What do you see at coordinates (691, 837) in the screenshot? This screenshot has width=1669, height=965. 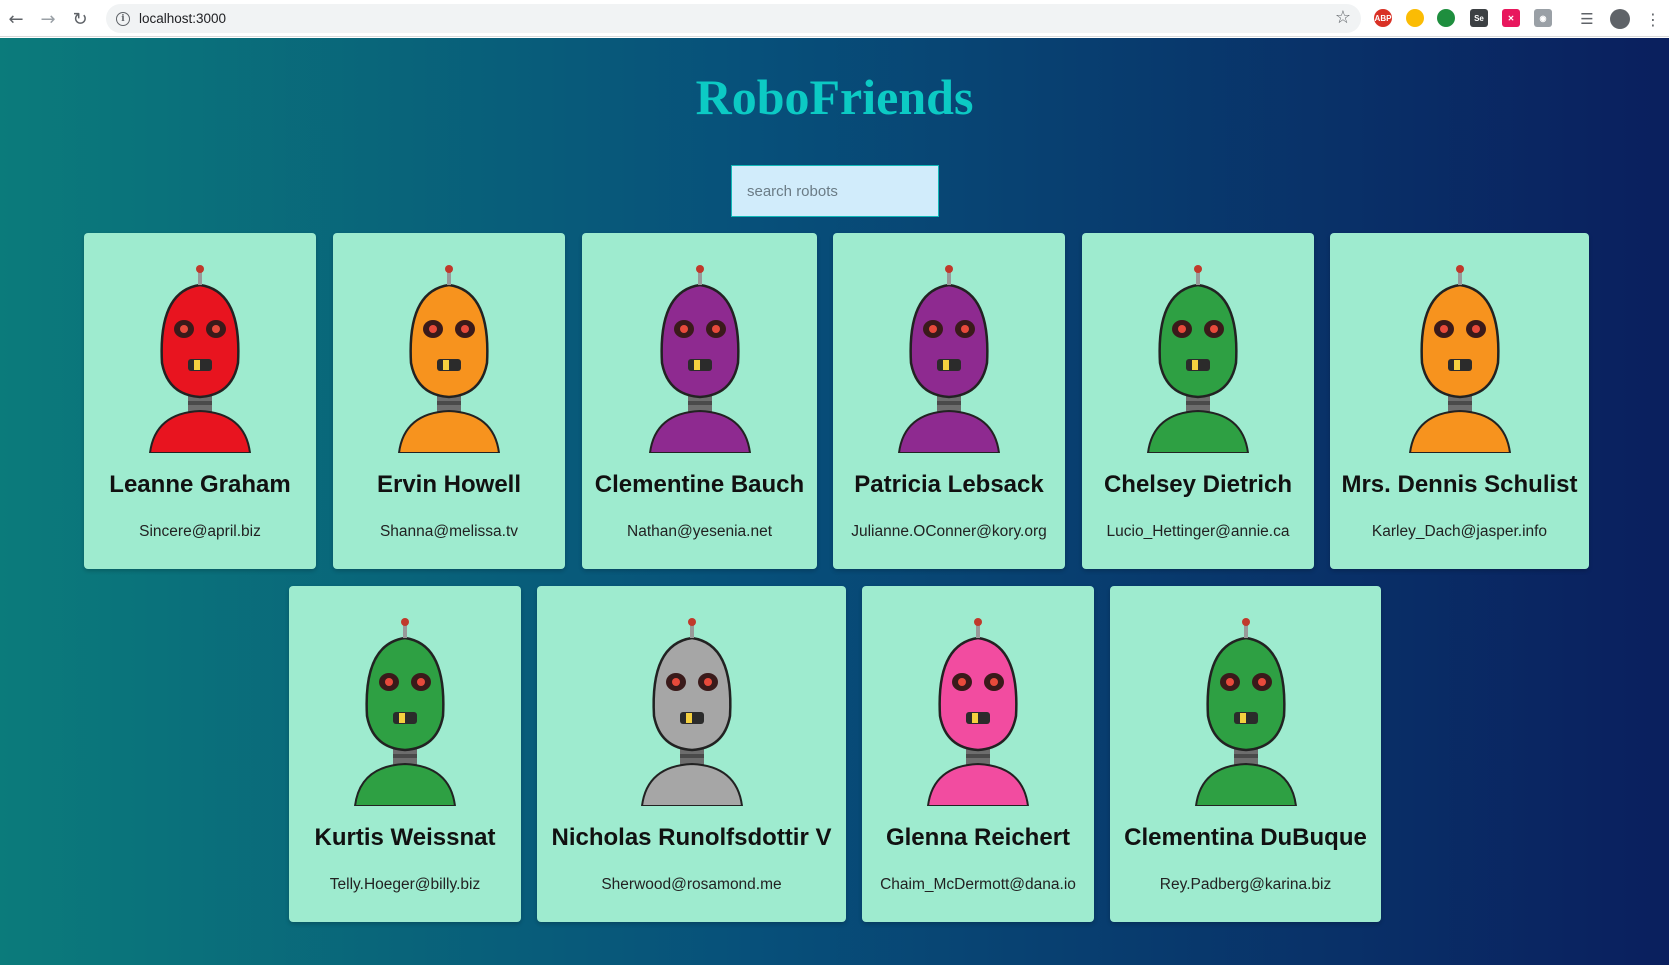 I see `robot-name: Nicholas Runolfsdottir V` at bounding box center [691, 837].